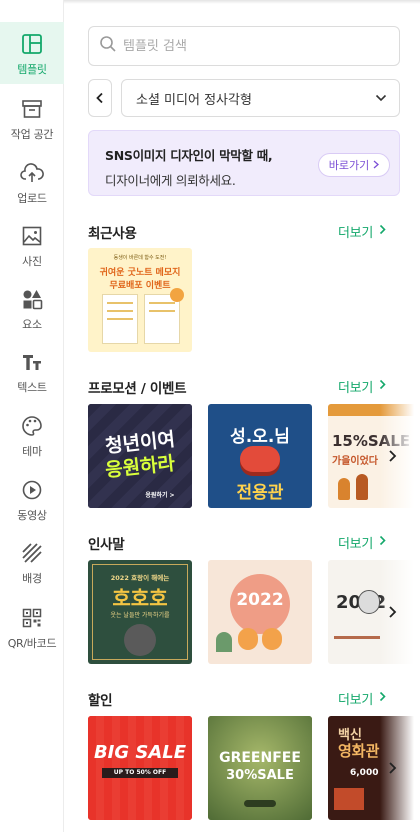  What do you see at coordinates (140, 598) in the screenshot?
I see `thumb-text: 호호호` at bounding box center [140, 598].